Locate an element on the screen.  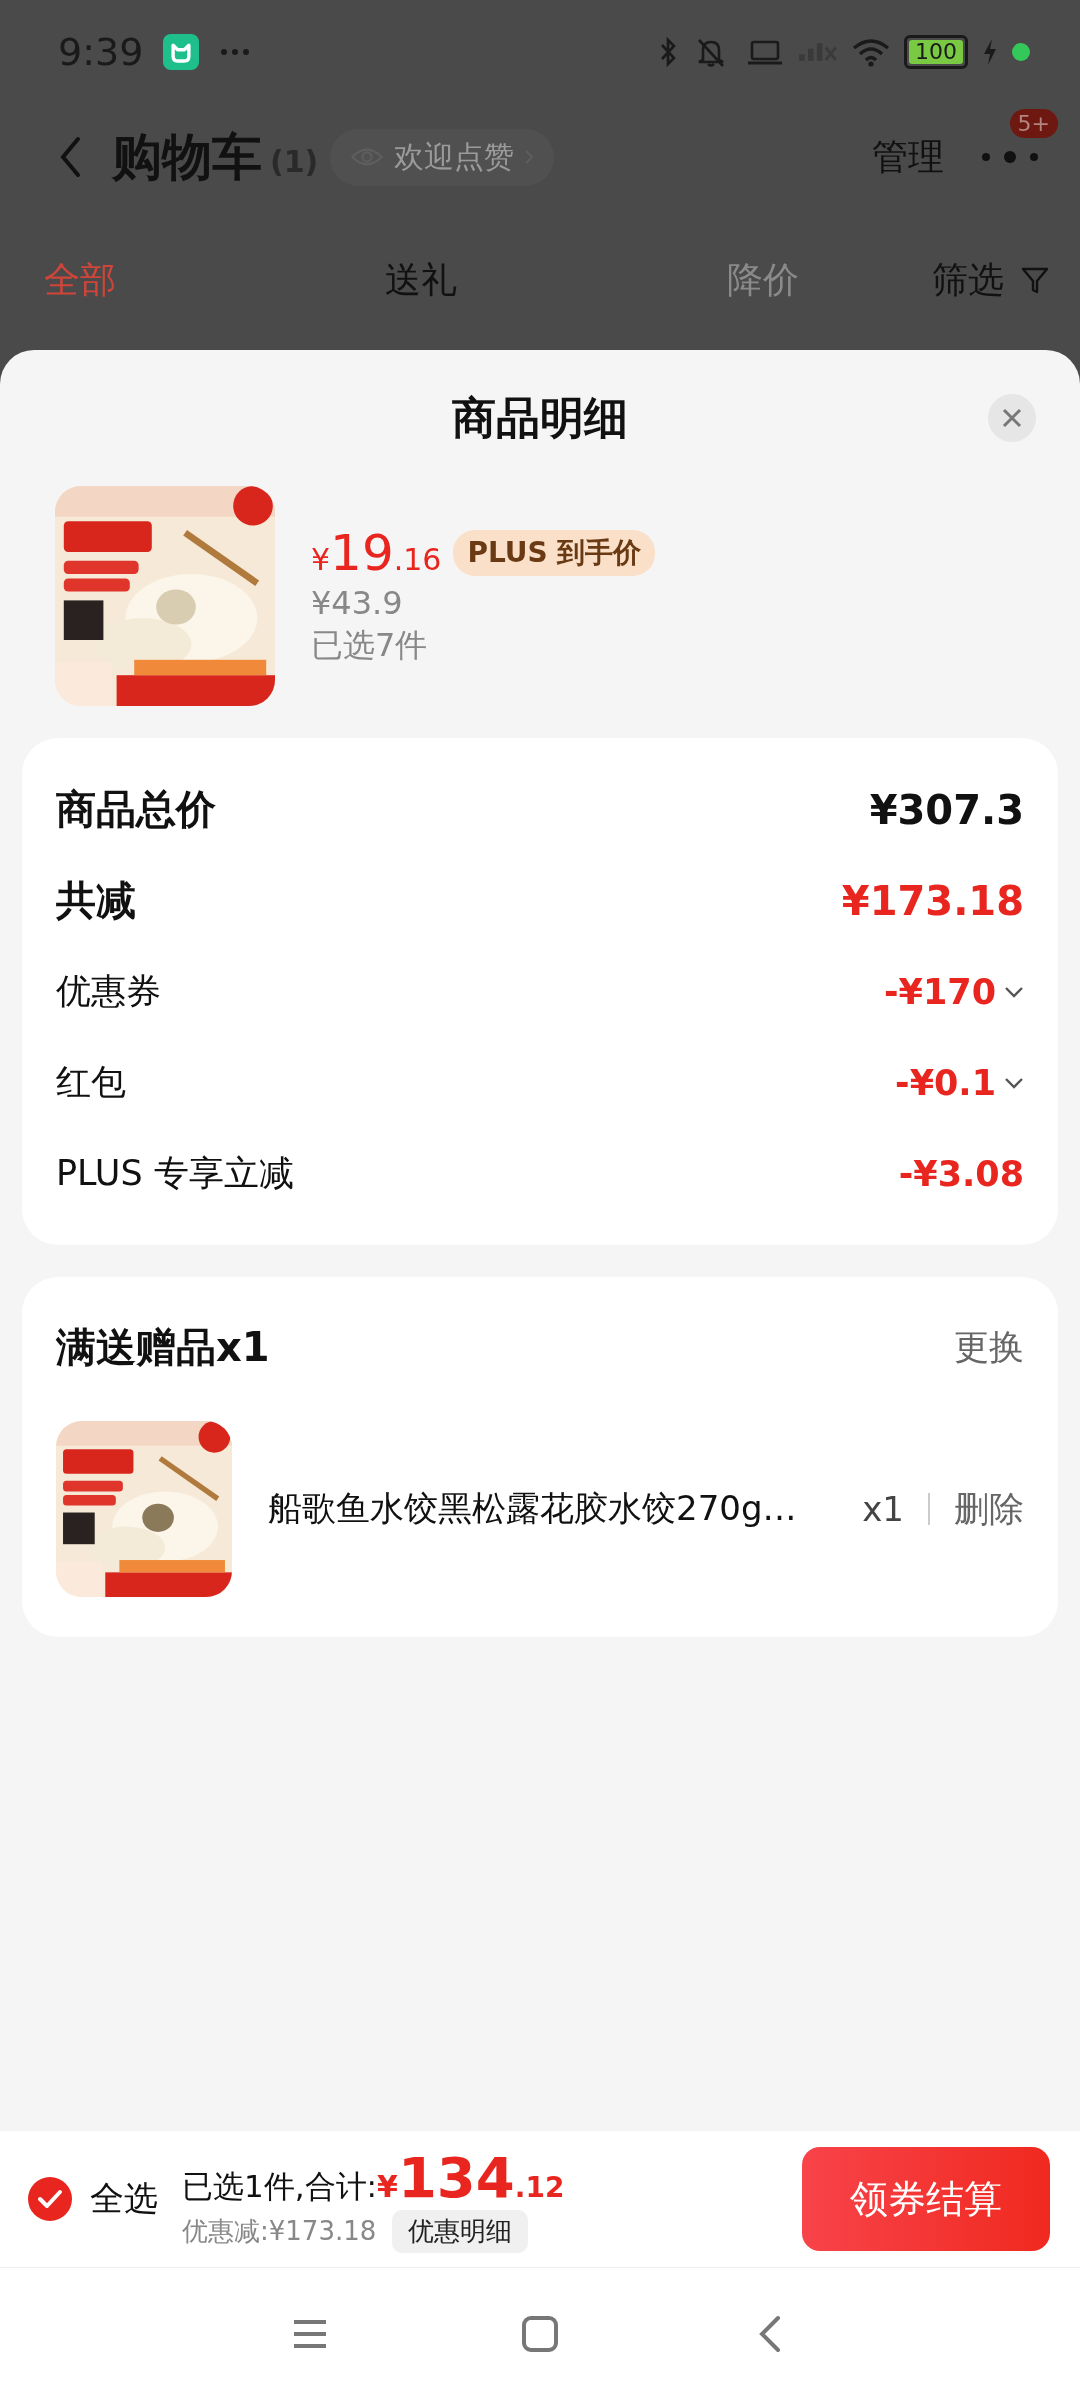
close-icon is located at coordinates (1012, 418).